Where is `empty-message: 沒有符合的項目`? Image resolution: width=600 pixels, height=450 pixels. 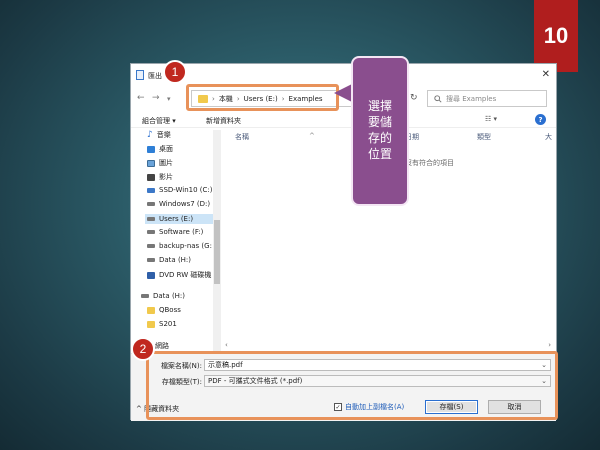 empty-message: 沒有符合的項目 is located at coordinates (429, 163).